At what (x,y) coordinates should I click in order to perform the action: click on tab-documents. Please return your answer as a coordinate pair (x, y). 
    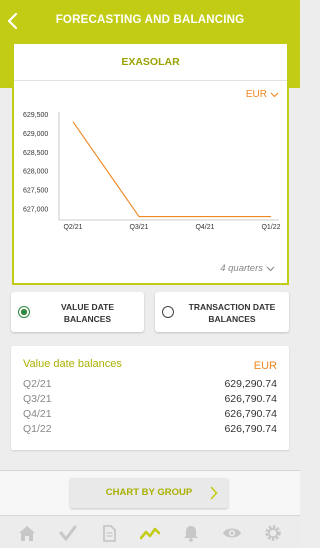
    Looking at the image, I should click on (109, 533).